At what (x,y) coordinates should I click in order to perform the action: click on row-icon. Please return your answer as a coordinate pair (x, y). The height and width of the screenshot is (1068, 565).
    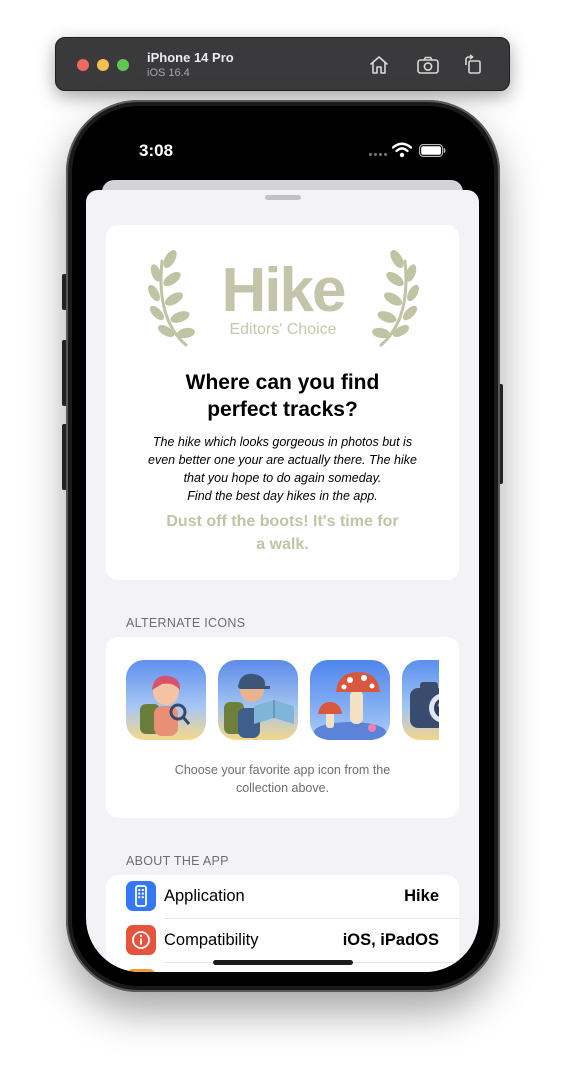
    Looking at the image, I should click on (141, 970).